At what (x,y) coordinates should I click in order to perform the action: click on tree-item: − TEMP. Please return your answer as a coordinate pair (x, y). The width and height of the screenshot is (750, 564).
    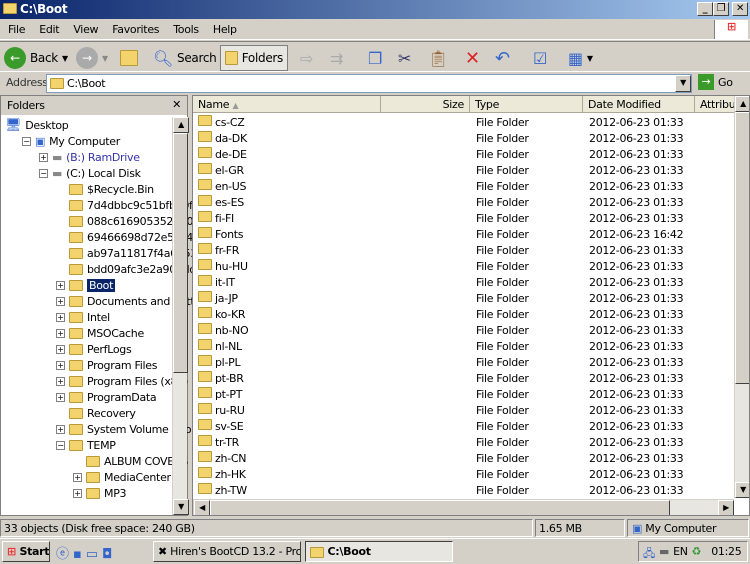
    Looking at the image, I should click on (86, 445).